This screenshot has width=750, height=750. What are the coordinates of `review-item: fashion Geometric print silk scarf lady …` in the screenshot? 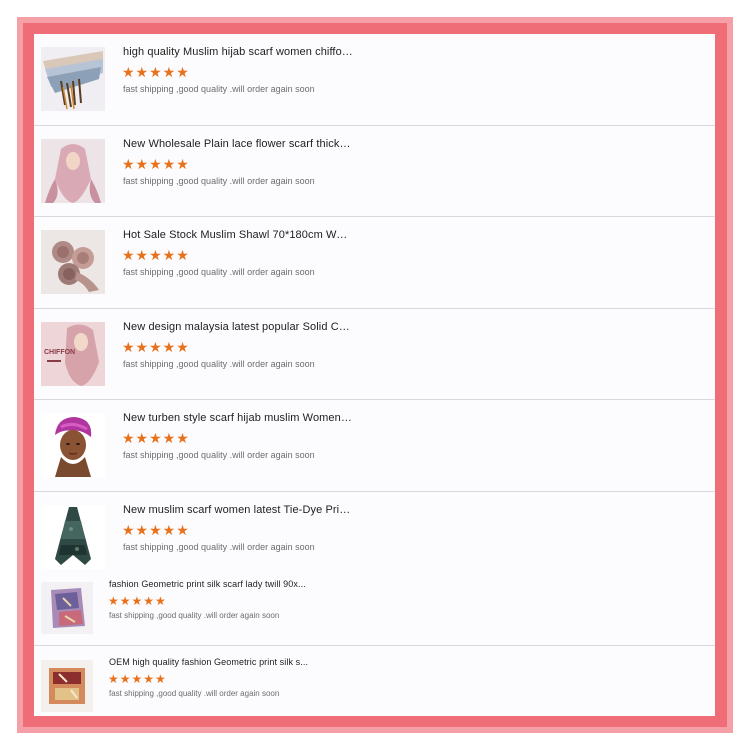 It's located at (374, 611).